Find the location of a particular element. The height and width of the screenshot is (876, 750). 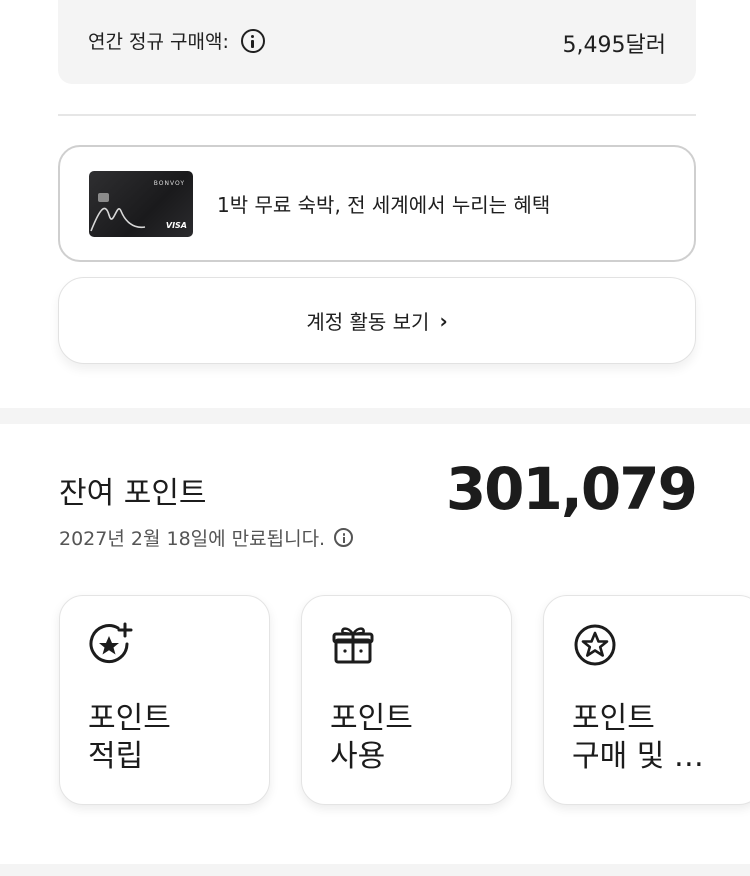

earn-points-label: 포인트 적립 is located at coordinates (129, 737).